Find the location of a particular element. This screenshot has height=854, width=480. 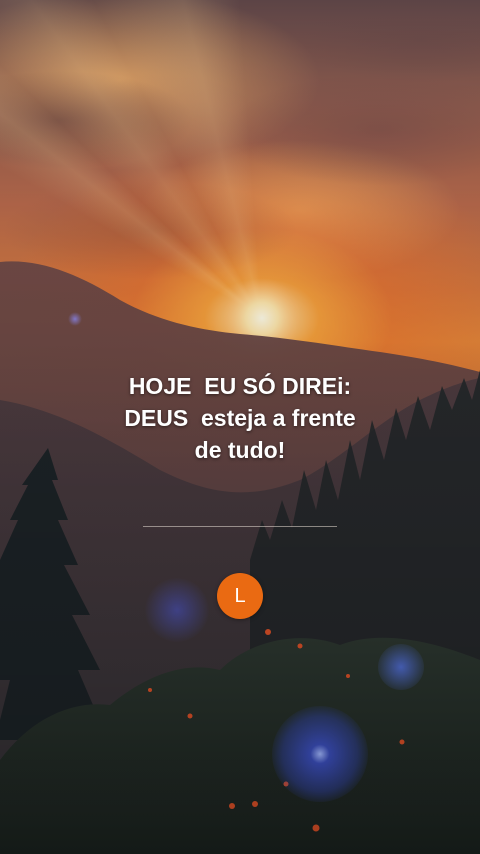

avatar-initial: L is located at coordinates (240, 596).